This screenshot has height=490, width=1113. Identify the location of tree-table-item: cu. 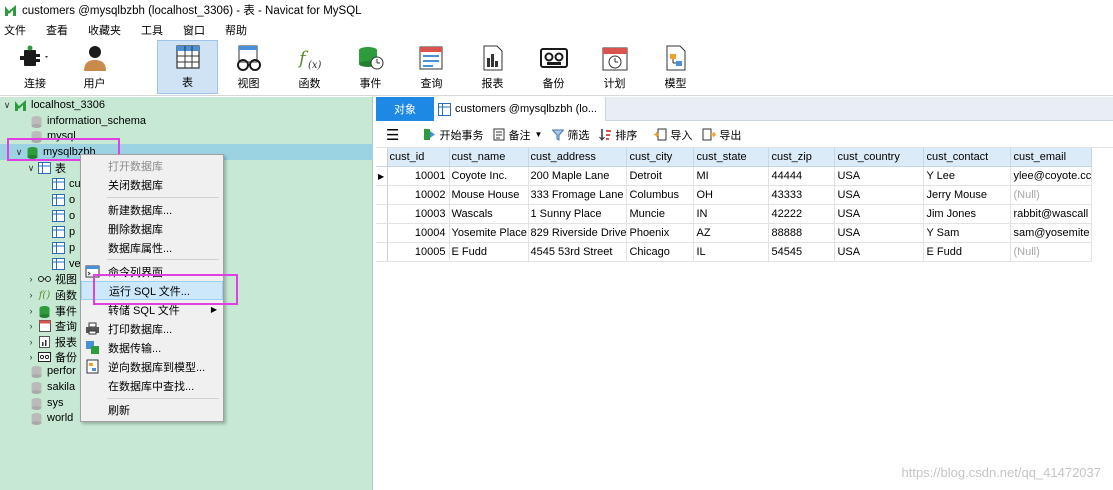
(66, 184).